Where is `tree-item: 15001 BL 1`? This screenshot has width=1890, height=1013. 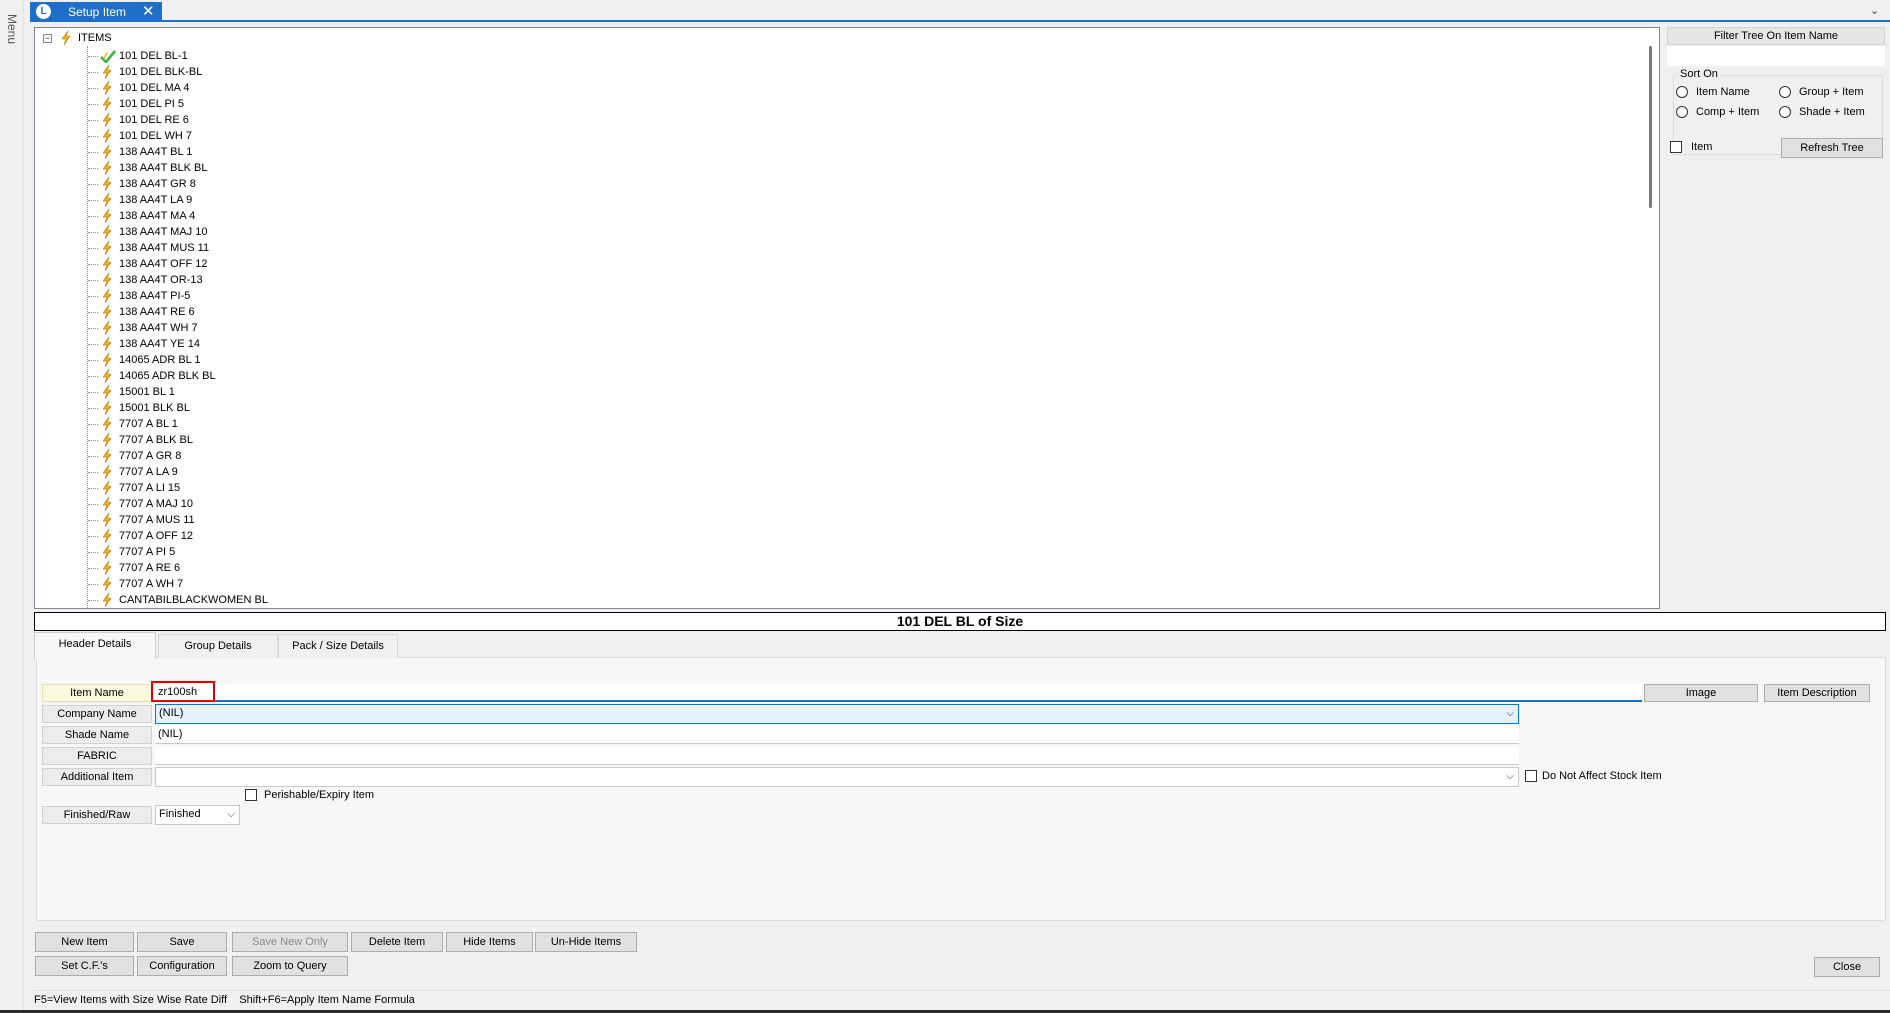 tree-item: 15001 BL 1 is located at coordinates (178, 392).